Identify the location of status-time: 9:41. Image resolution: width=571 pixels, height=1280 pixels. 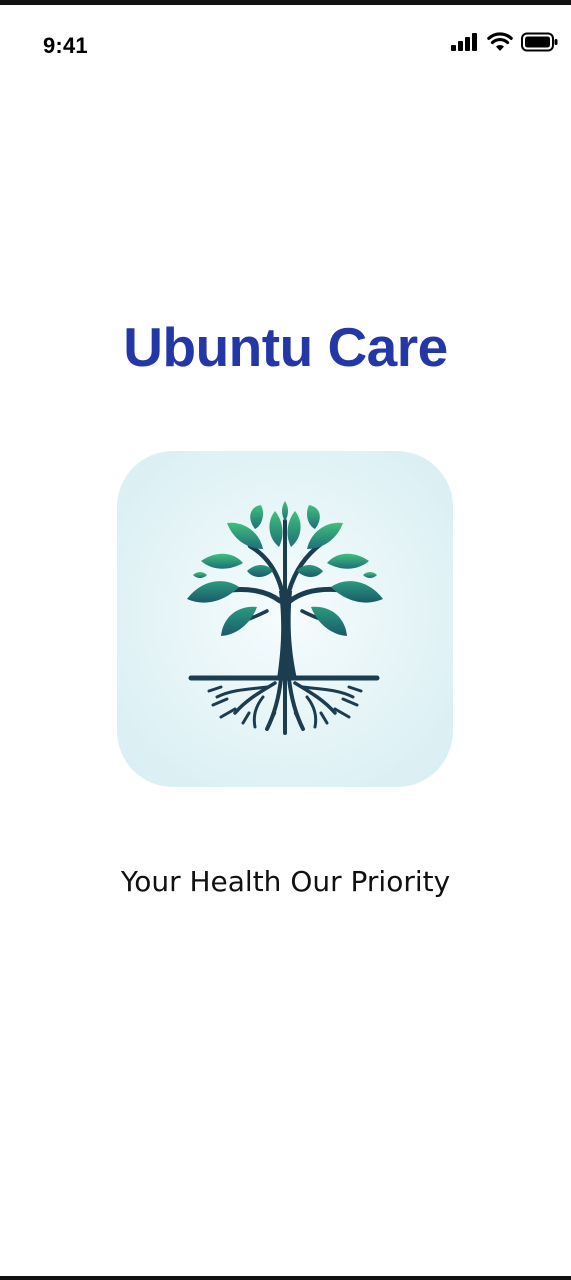
(65, 45).